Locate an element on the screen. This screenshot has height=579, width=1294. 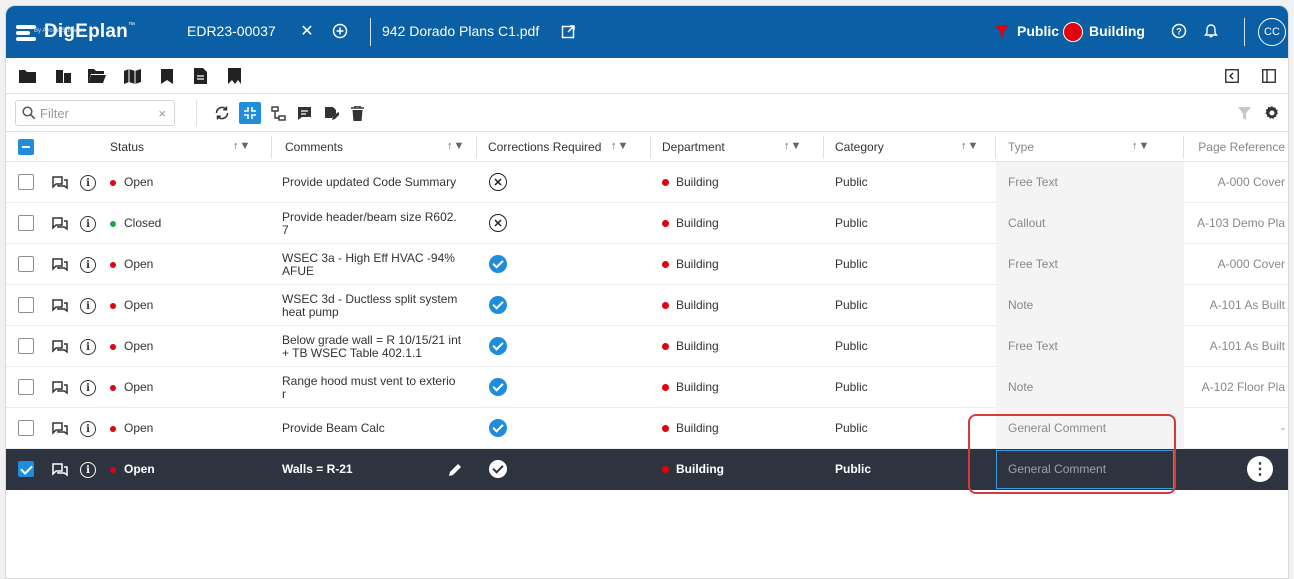
folder-tree-icon is located at coordinates (63, 76).